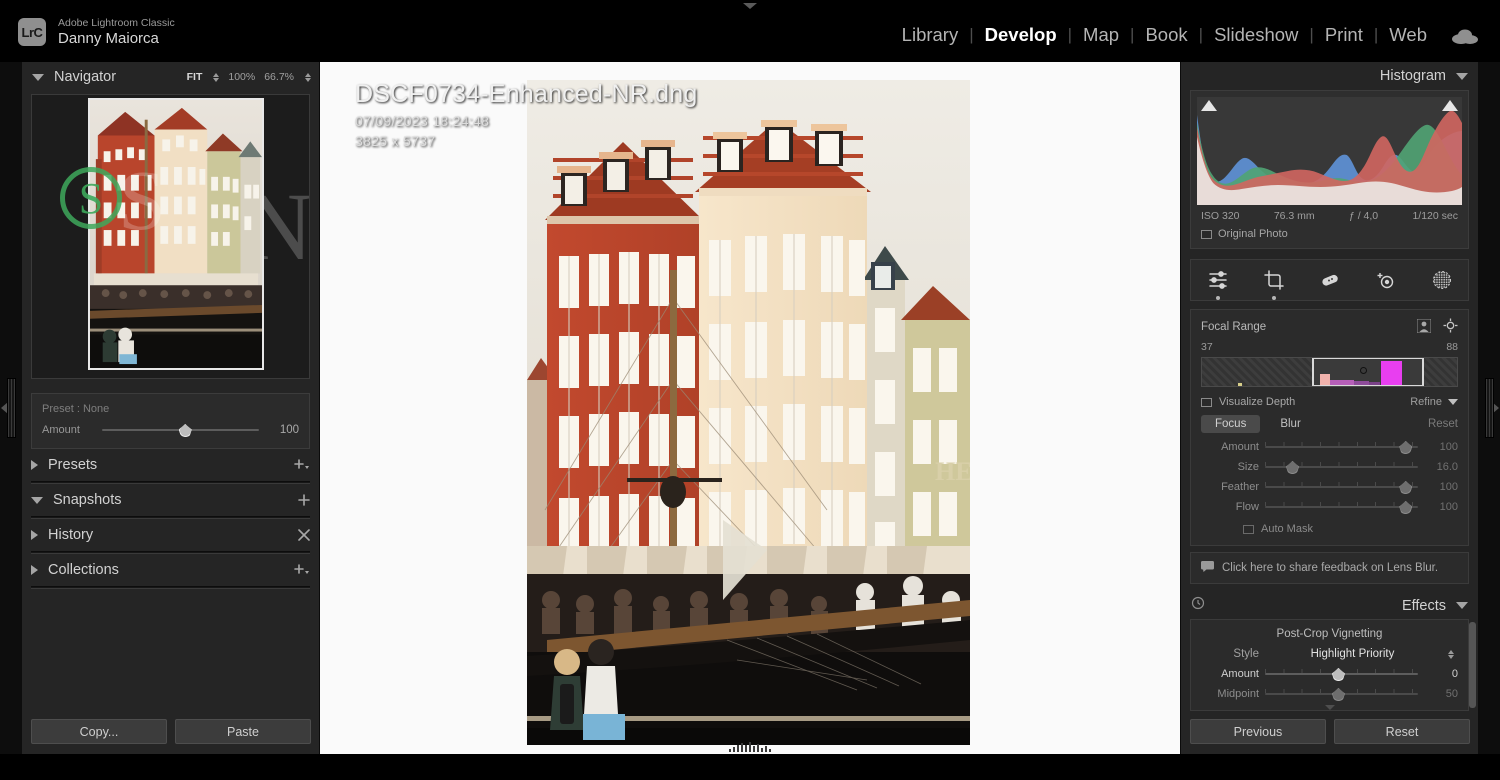 This screenshot has width=1500, height=780. I want to click on cloud-icon, so click(1465, 35).